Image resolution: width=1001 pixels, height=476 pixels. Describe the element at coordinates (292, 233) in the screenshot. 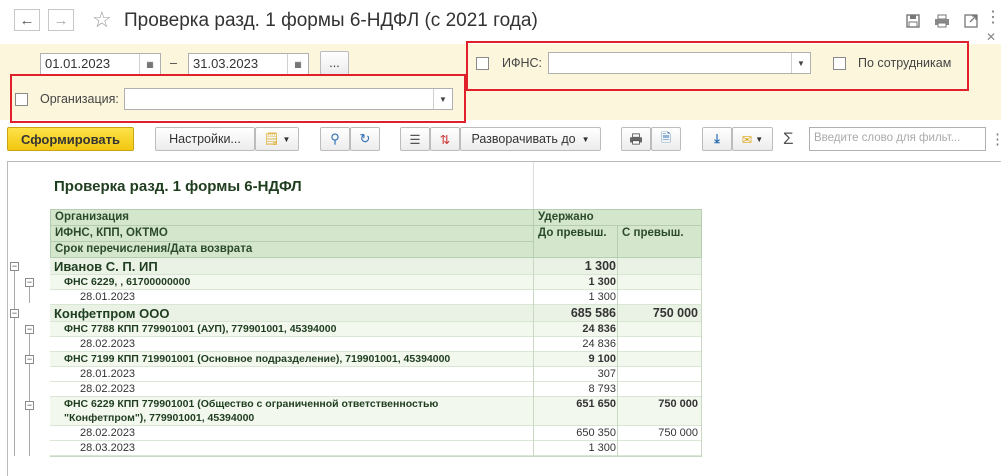

I see `header-ifns: ИФНС, КПП, ОКТМО` at that location.